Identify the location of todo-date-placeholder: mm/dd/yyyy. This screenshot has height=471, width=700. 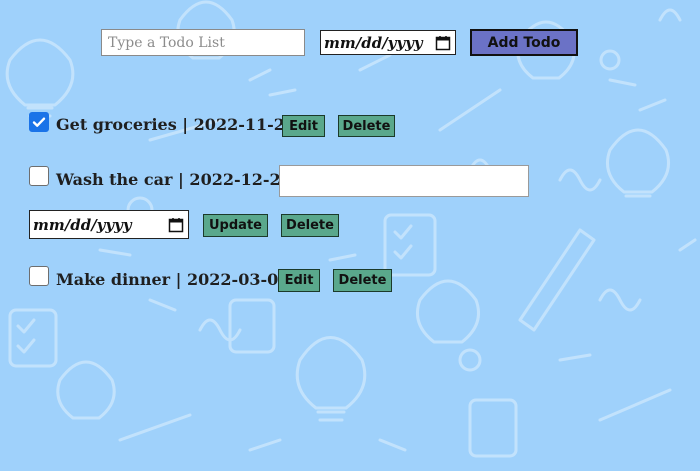
(373, 42).